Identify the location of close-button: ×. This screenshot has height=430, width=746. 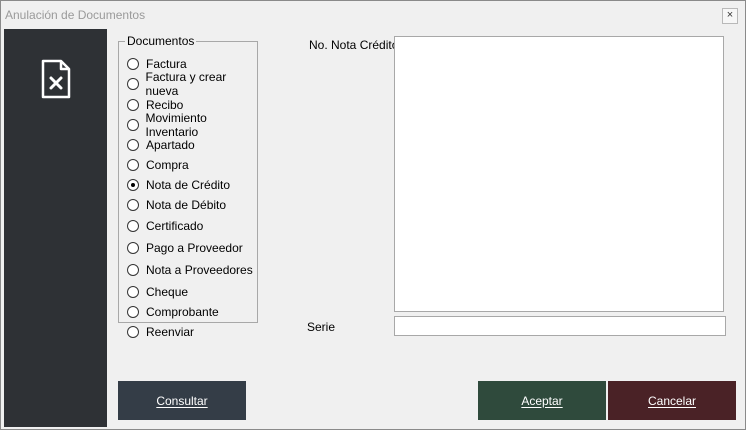
(730, 16).